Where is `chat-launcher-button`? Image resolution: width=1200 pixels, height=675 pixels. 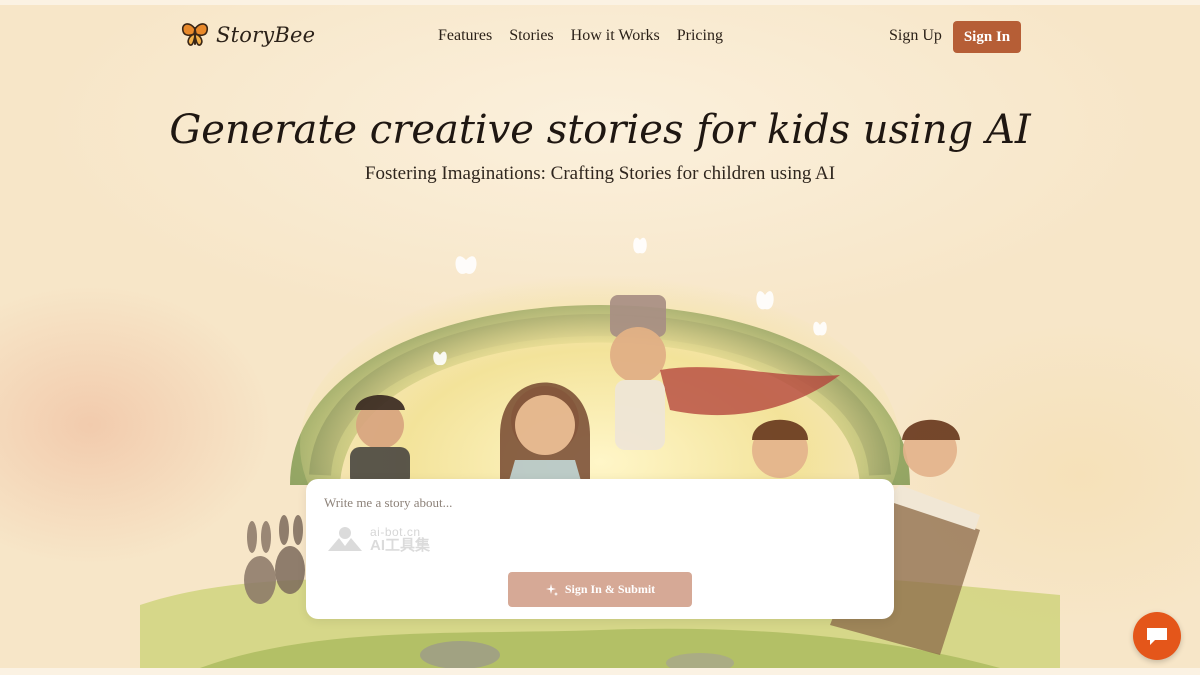 chat-launcher-button is located at coordinates (1157, 636).